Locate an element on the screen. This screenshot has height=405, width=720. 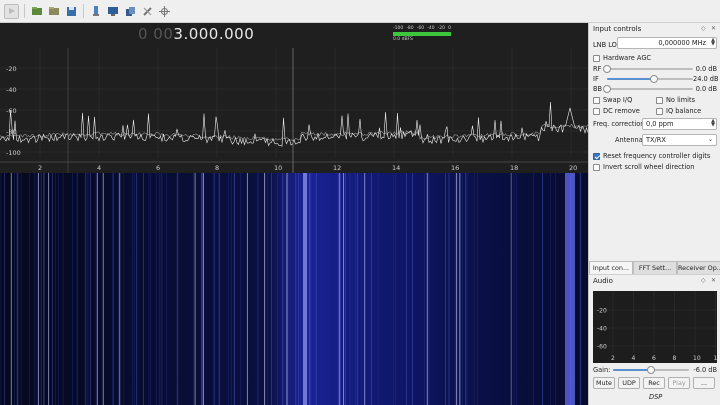
lnb-lo-value: 0,000000 MHz is located at coordinates (682, 43).